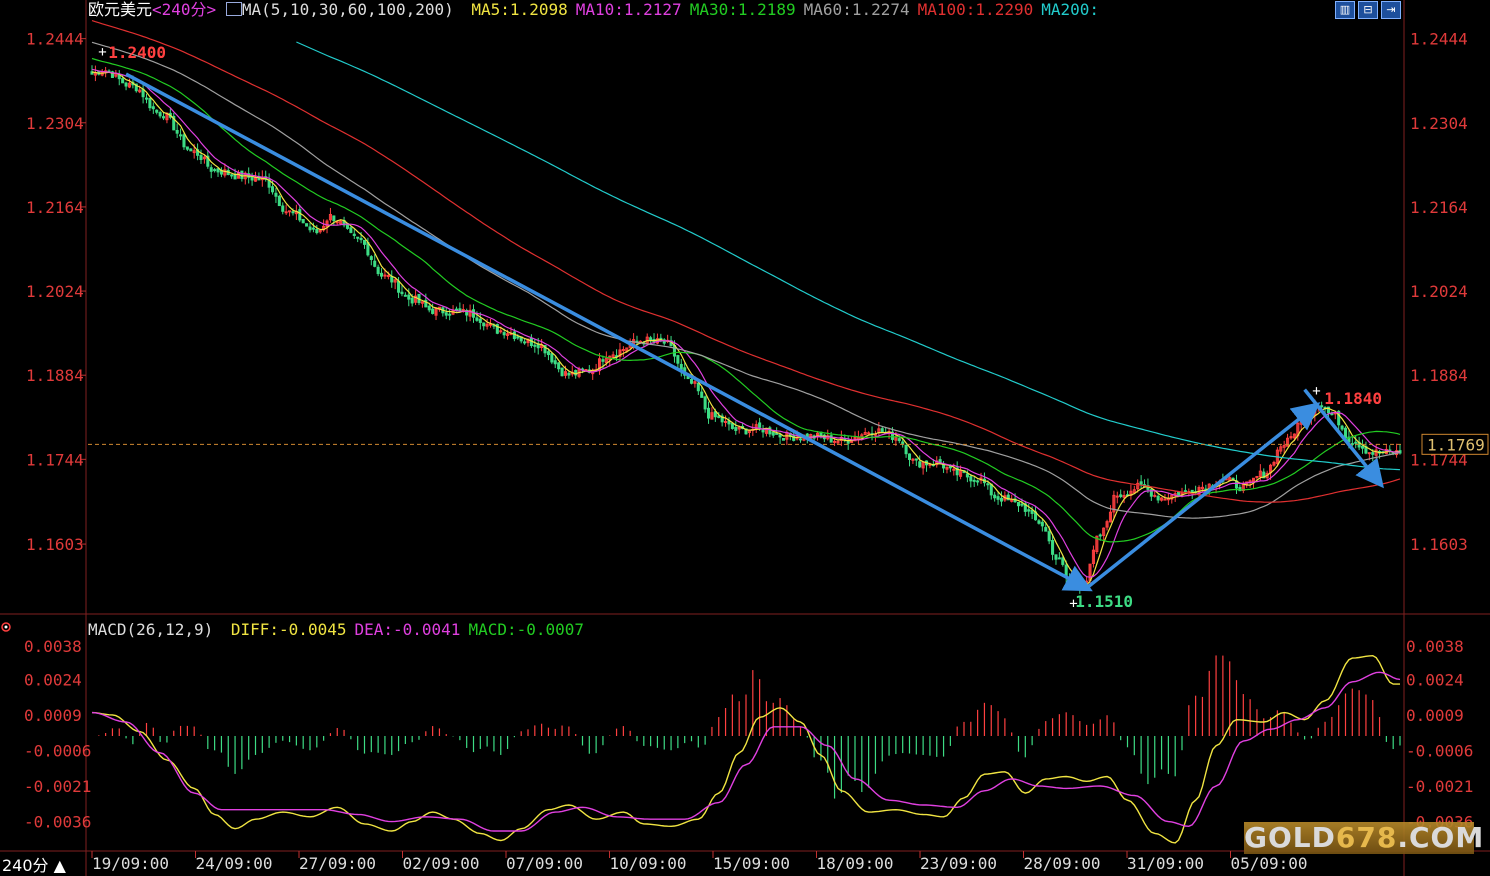 The height and width of the screenshot is (876, 1490). Describe the element at coordinates (347, 9) in the screenshot. I see `ma-label: MA(5,10,30,60,100,200)` at that location.